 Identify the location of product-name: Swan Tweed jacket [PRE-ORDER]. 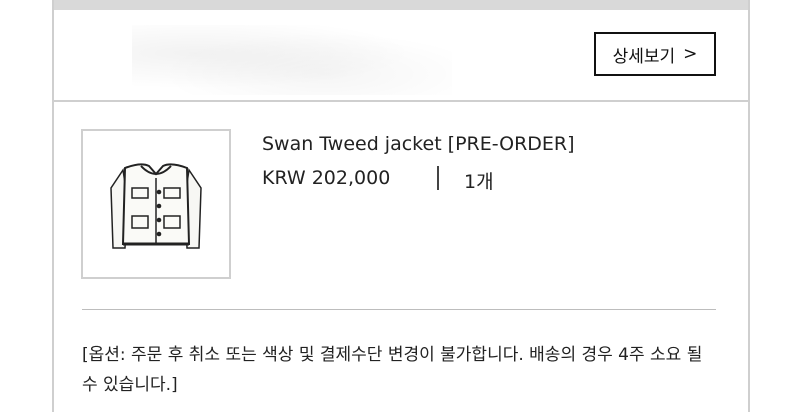
(418, 144).